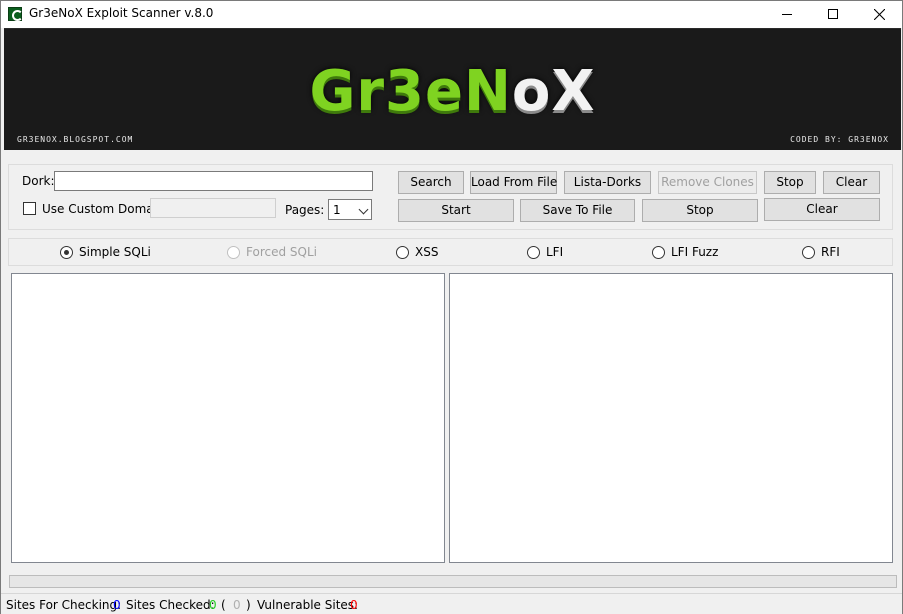  Describe the element at coordinates (38, 181) in the screenshot. I see `dork-label: Dork:` at that location.